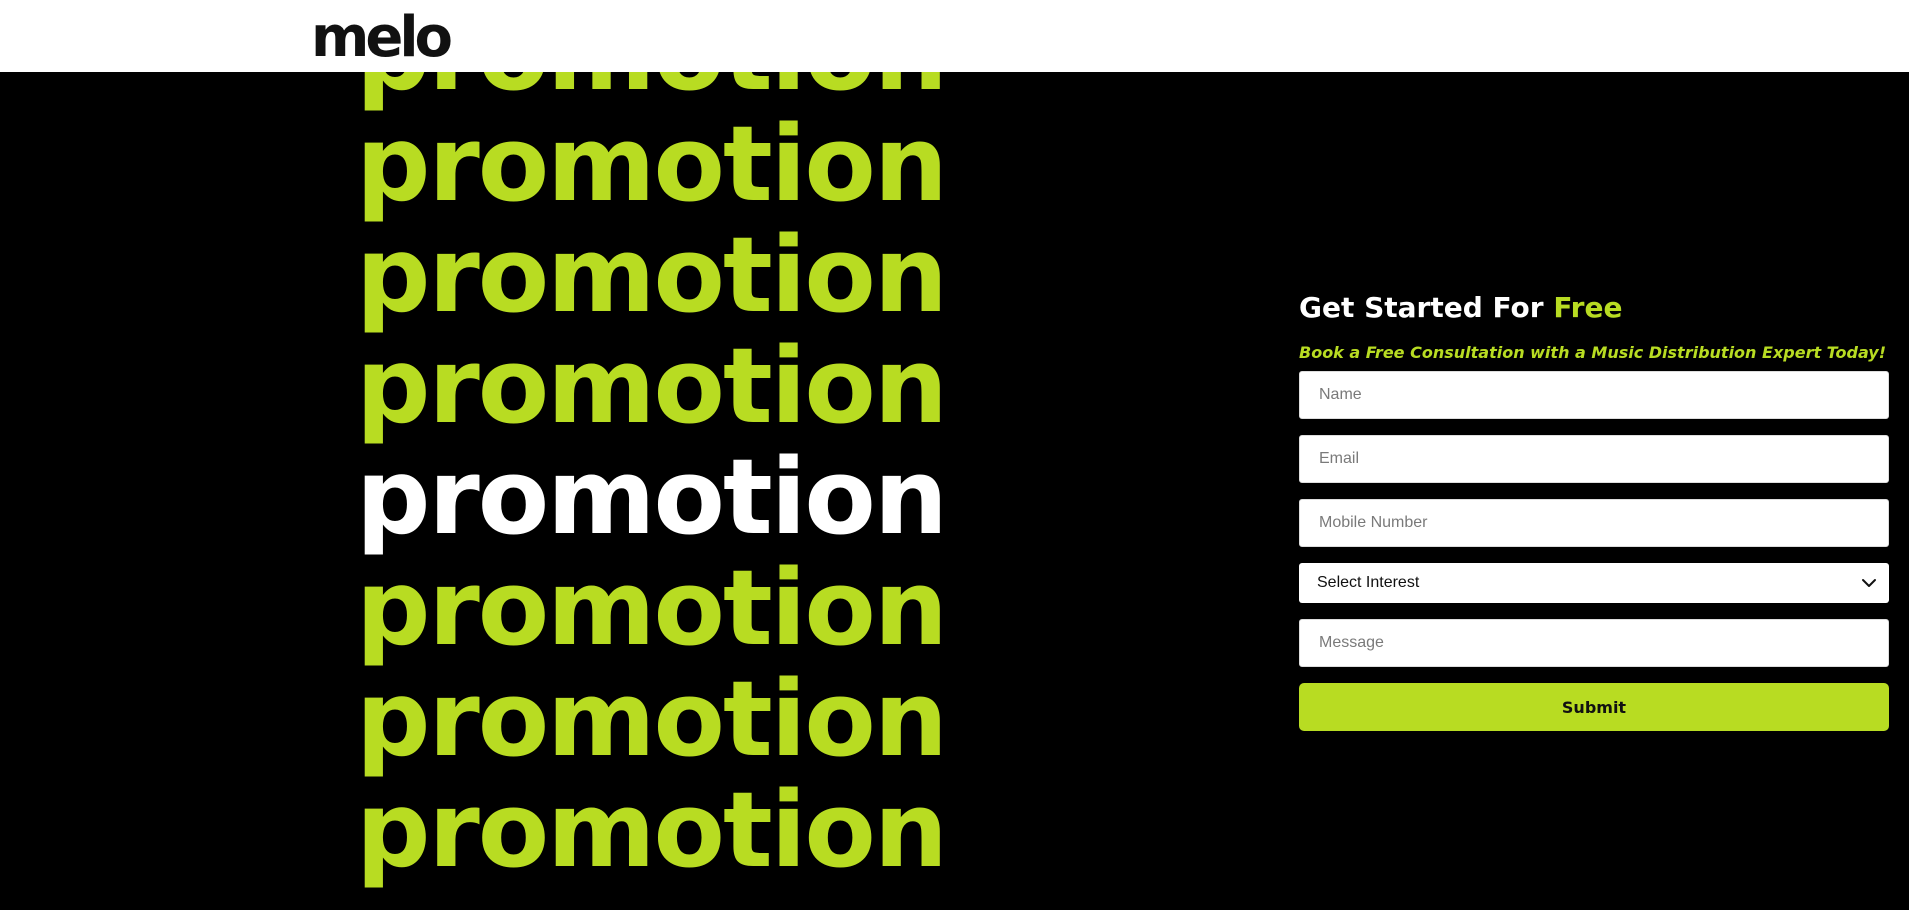 The height and width of the screenshot is (912, 1909). Describe the element at coordinates (1588, 307) in the screenshot. I see `form-title-accent: Free` at that location.